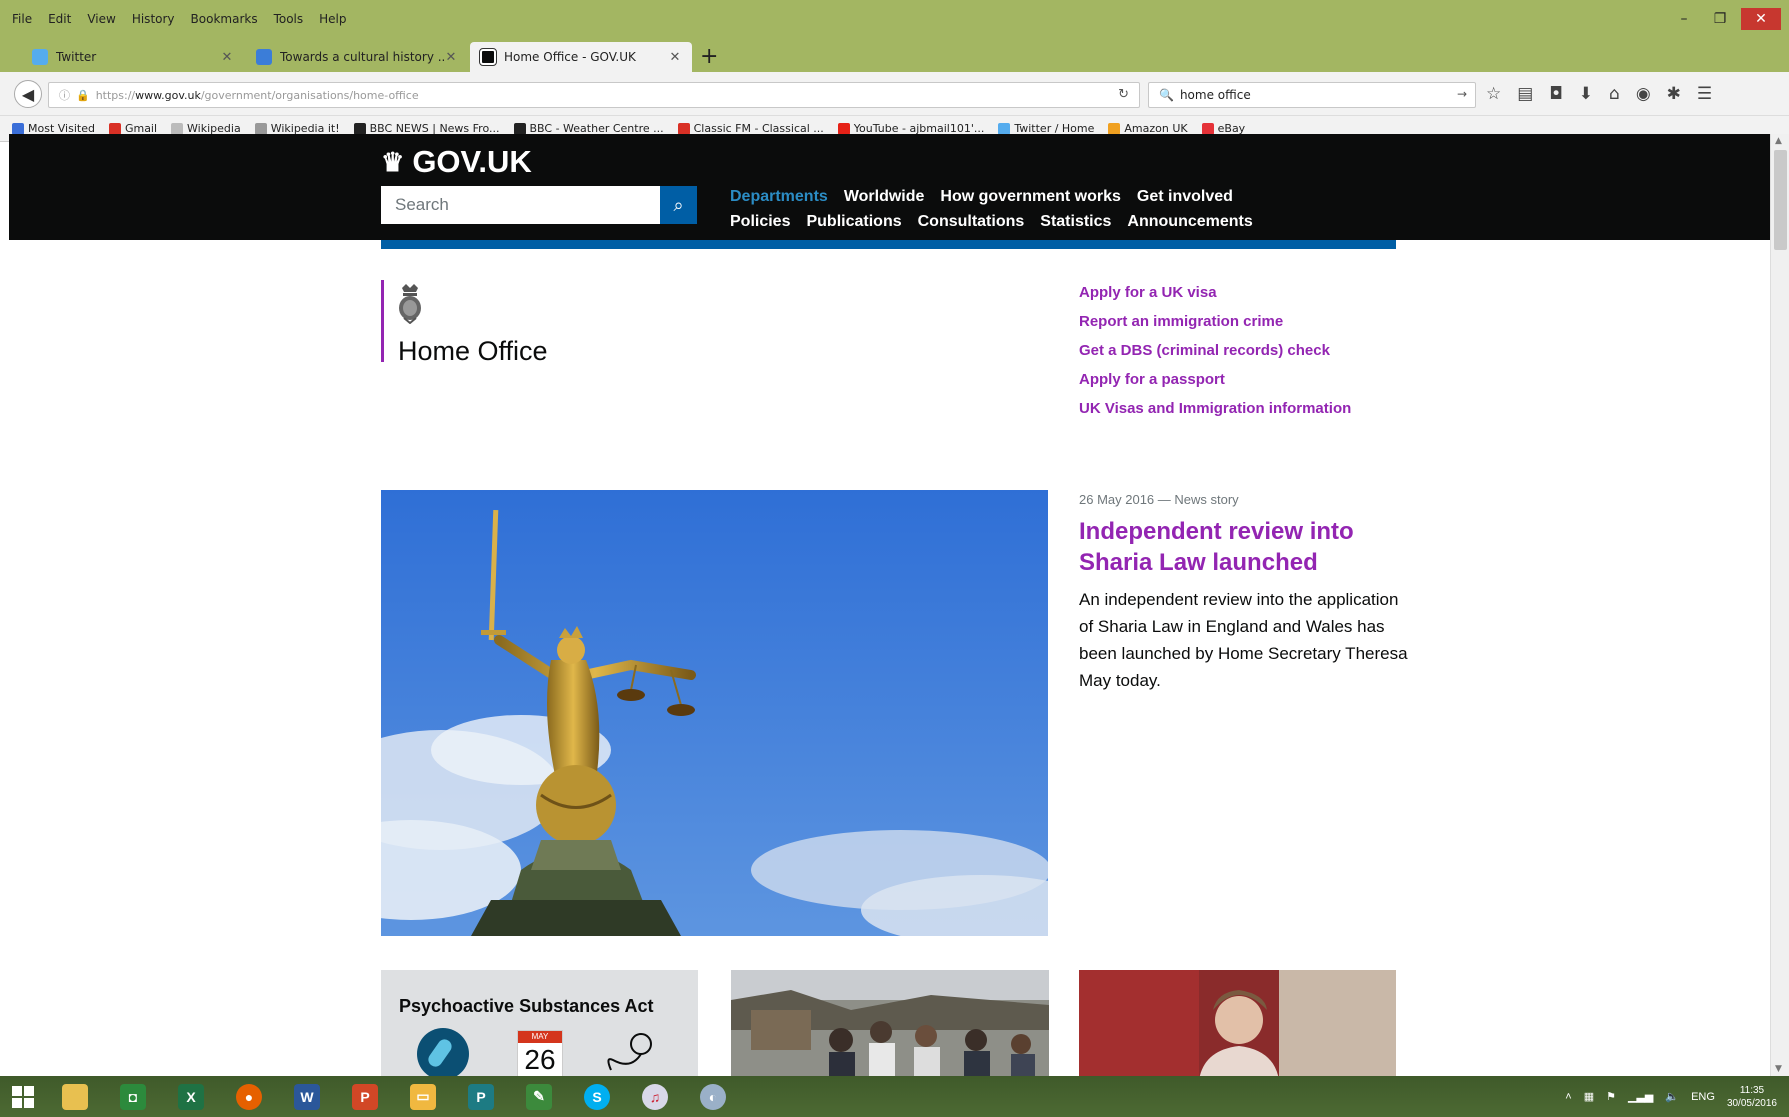 The width and height of the screenshot is (1789, 1117). Describe the element at coordinates (101, 19) in the screenshot. I see `menu-view: View` at that location.